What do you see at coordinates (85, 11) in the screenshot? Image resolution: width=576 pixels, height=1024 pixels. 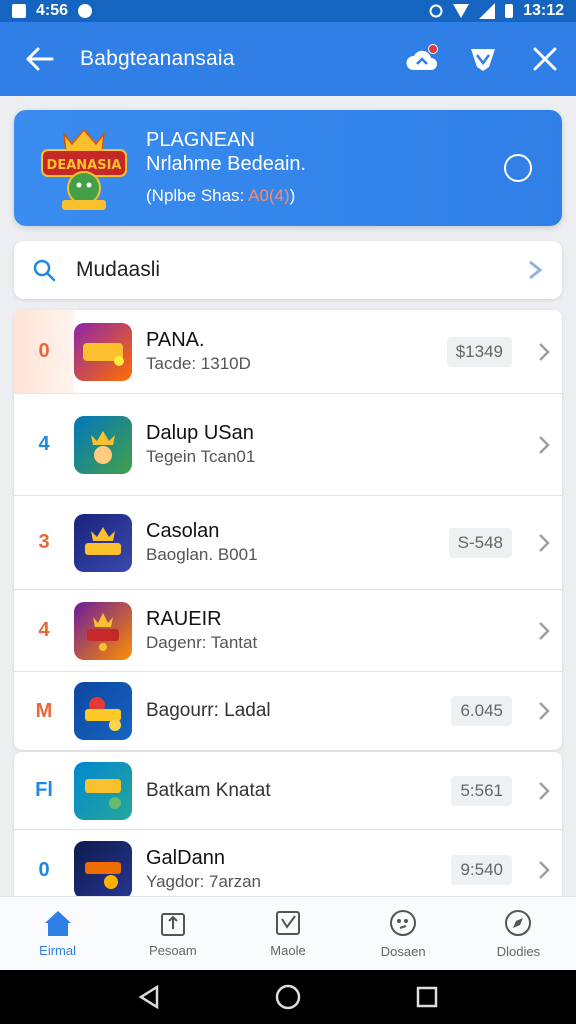 I see `app-notification-icon` at bounding box center [85, 11].